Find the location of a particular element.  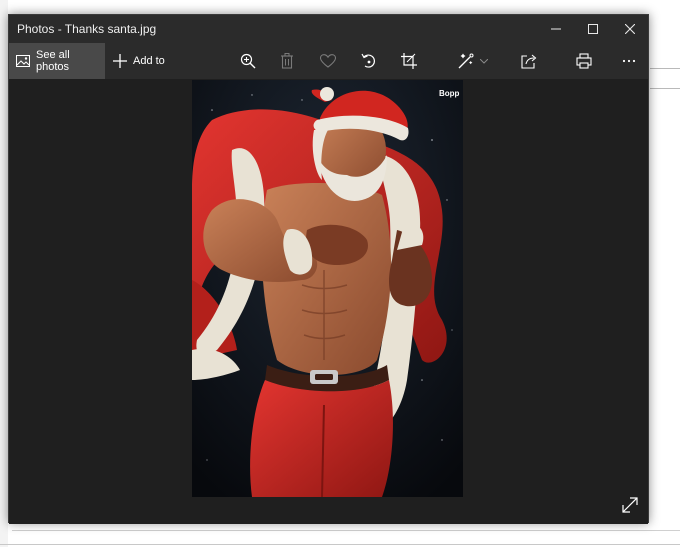

add-to-label: Add to is located at coordinates (149, 61).